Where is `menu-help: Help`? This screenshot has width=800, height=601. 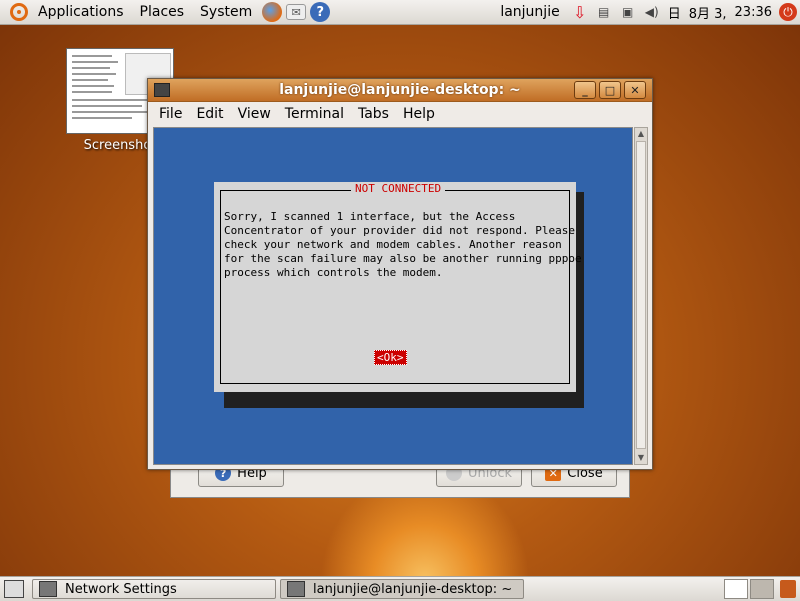
menu-help: Help is located at coordinates (419, 114).